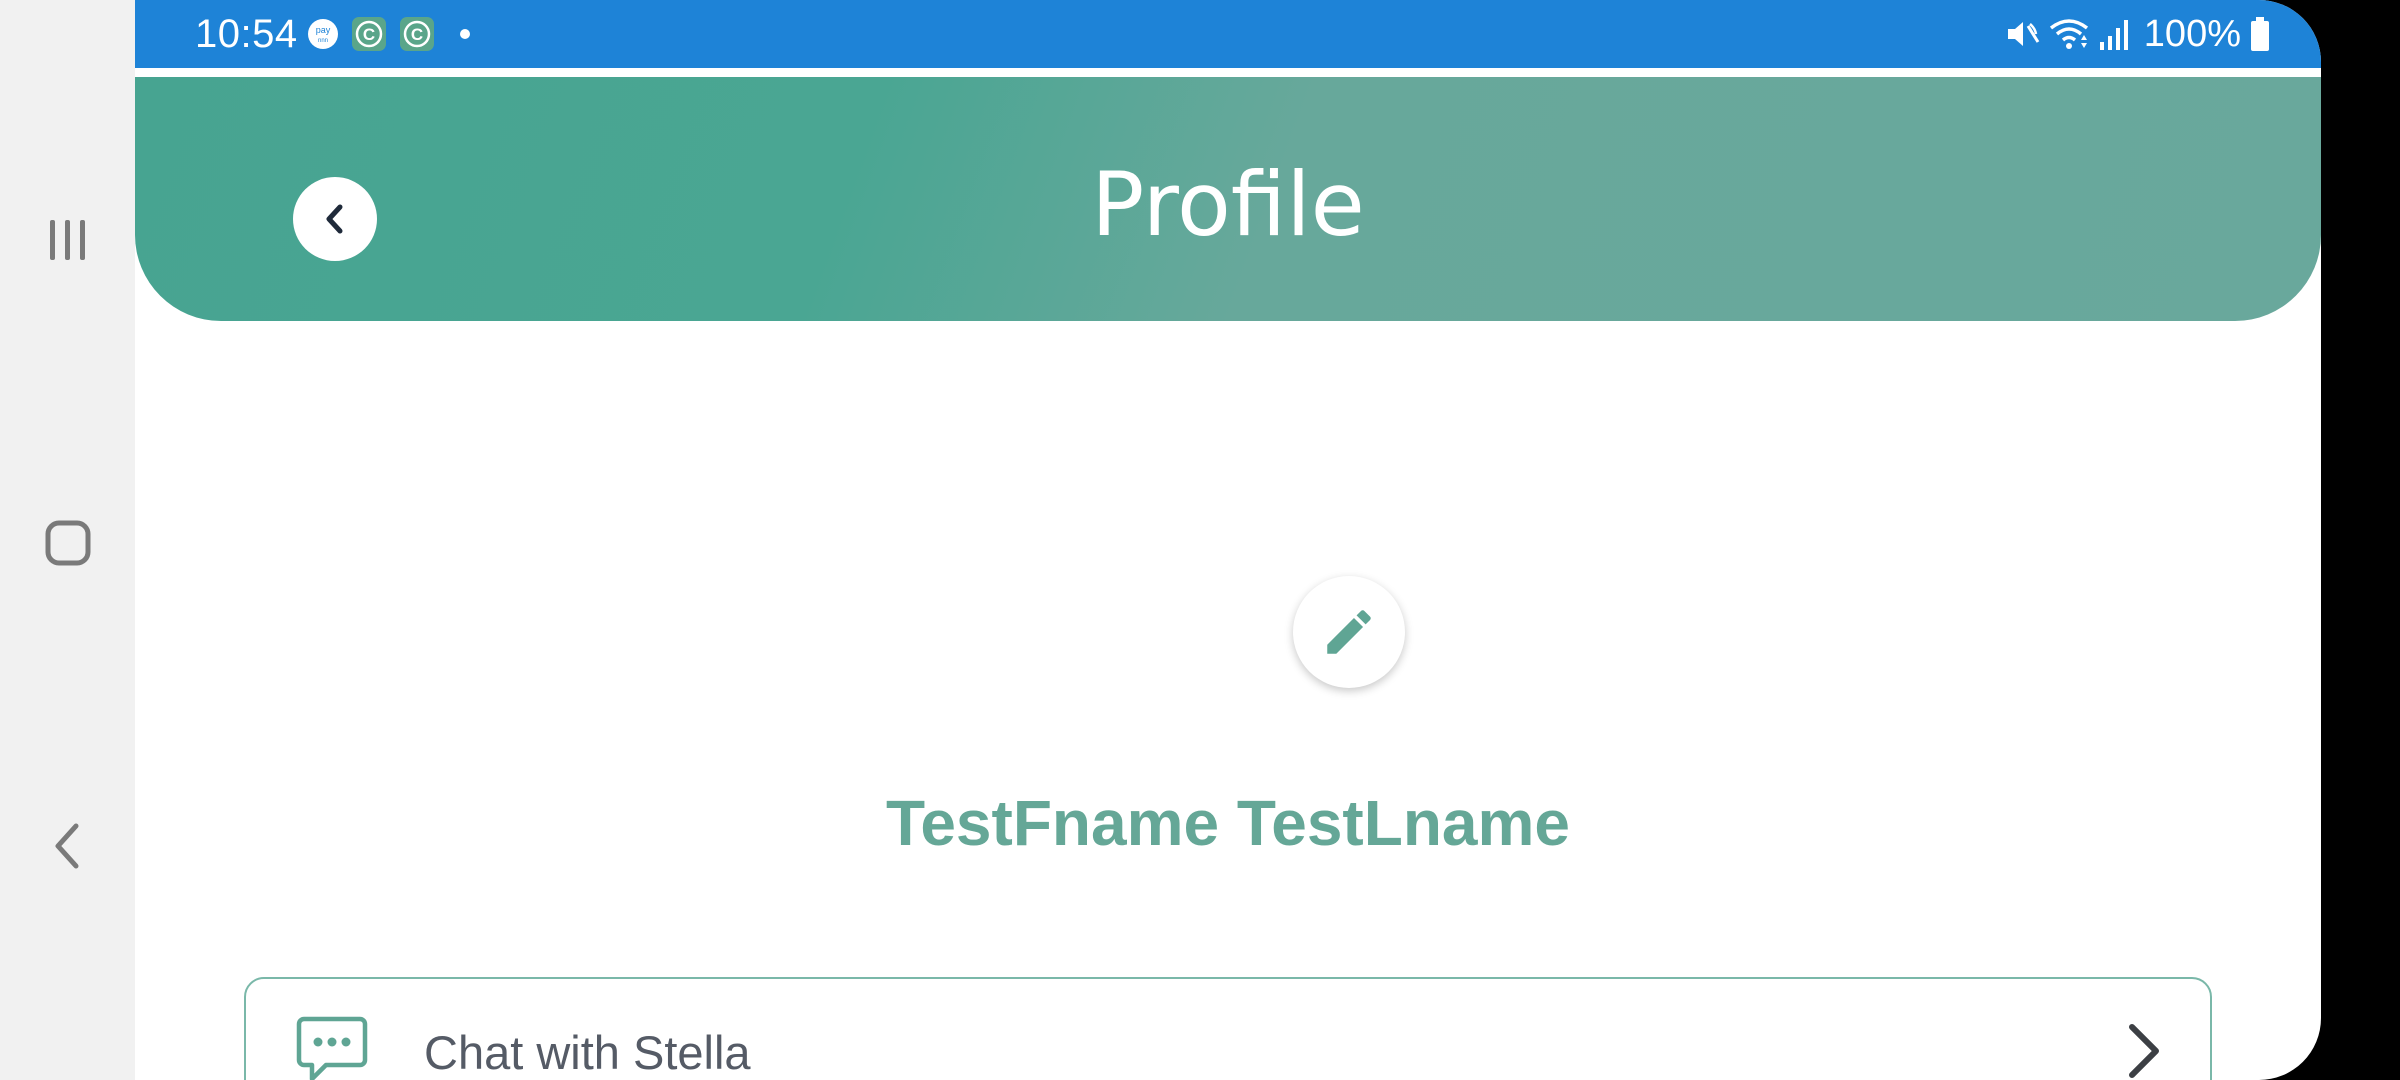 The image size is (2400, 1080). I want to click on system-navigation-bar, so click(67, 540).